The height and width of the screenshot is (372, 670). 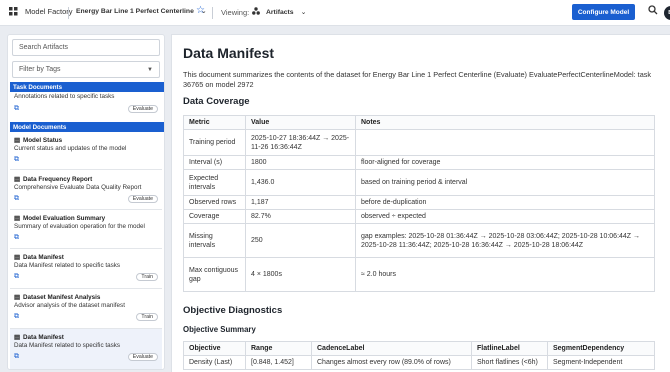 What do you see at coordinates (300, 182) in the screenshot?
I see `table-cell: 1,436.0` at bounding box center [300, 182].